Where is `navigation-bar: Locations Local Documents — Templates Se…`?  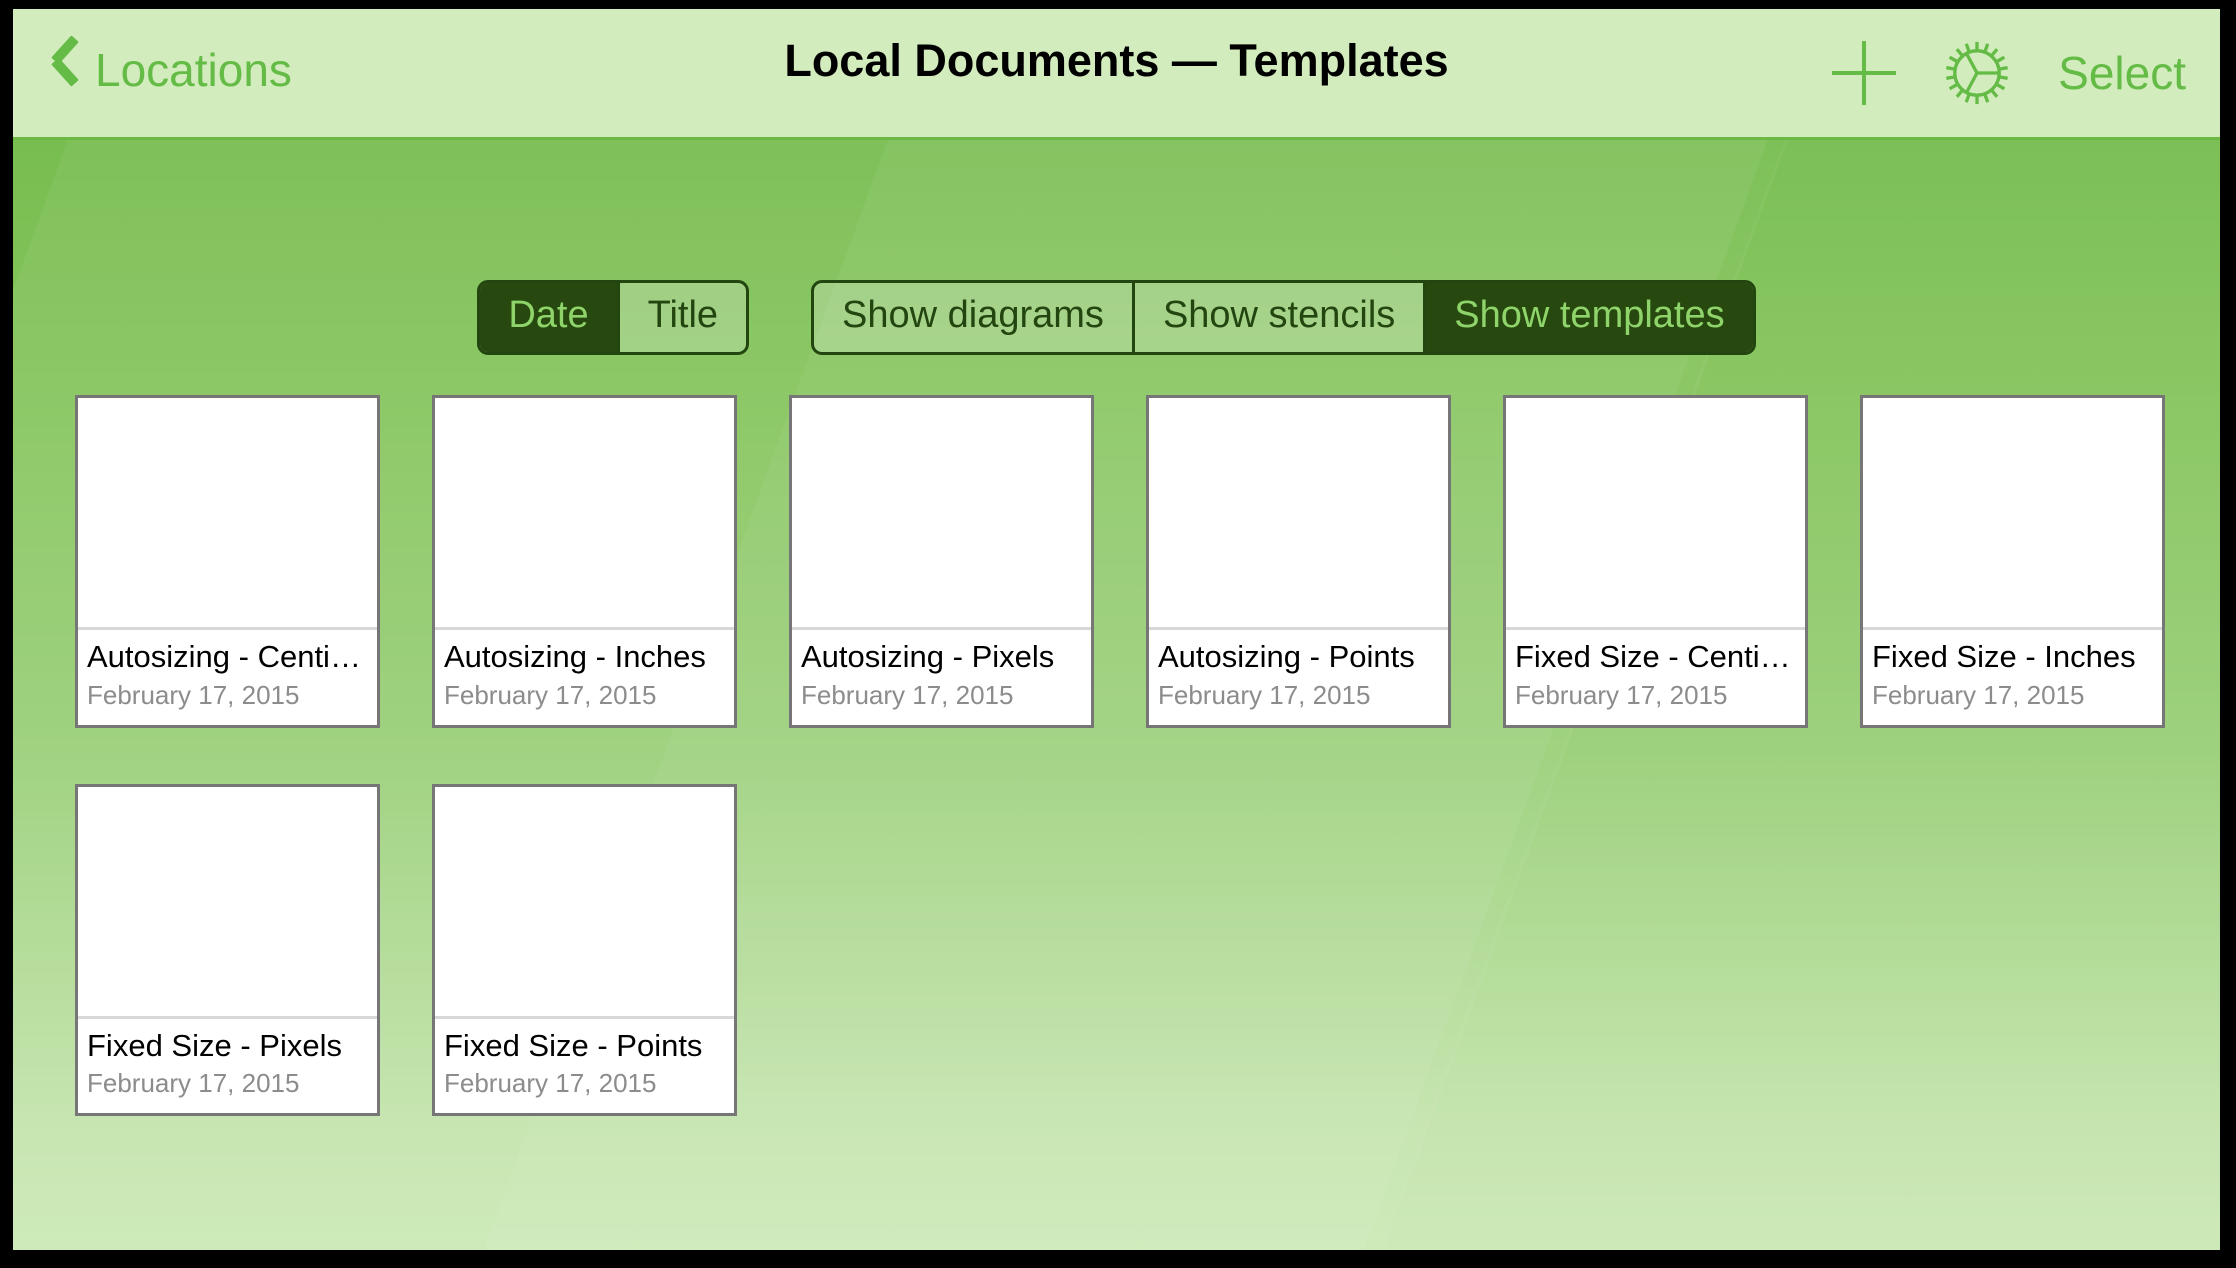
navigation-bar: Locations Local Documents — Templates Se… is located at coordinates (1116, 74).